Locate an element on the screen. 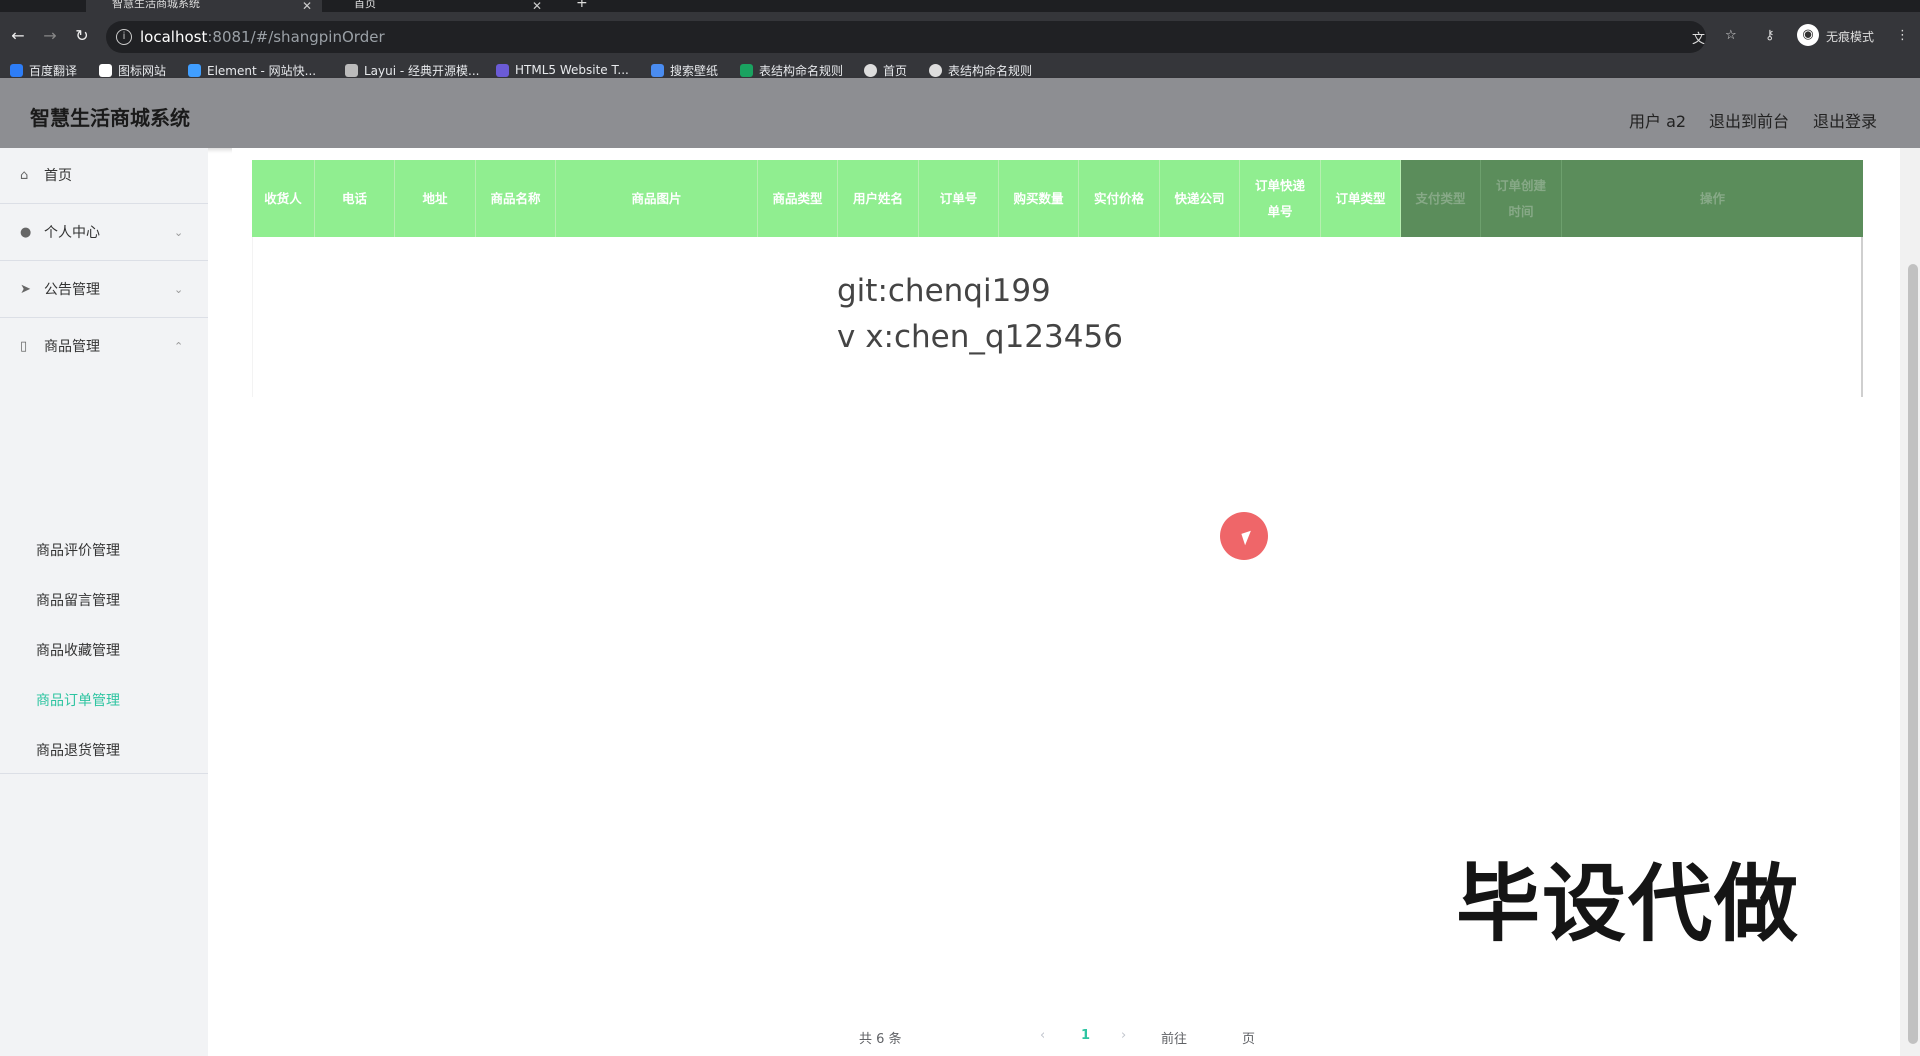 The width and height of the screenshot is (1920, 1056). overlay-caption: 毕设代做 is located at coordinates (1628, 904).